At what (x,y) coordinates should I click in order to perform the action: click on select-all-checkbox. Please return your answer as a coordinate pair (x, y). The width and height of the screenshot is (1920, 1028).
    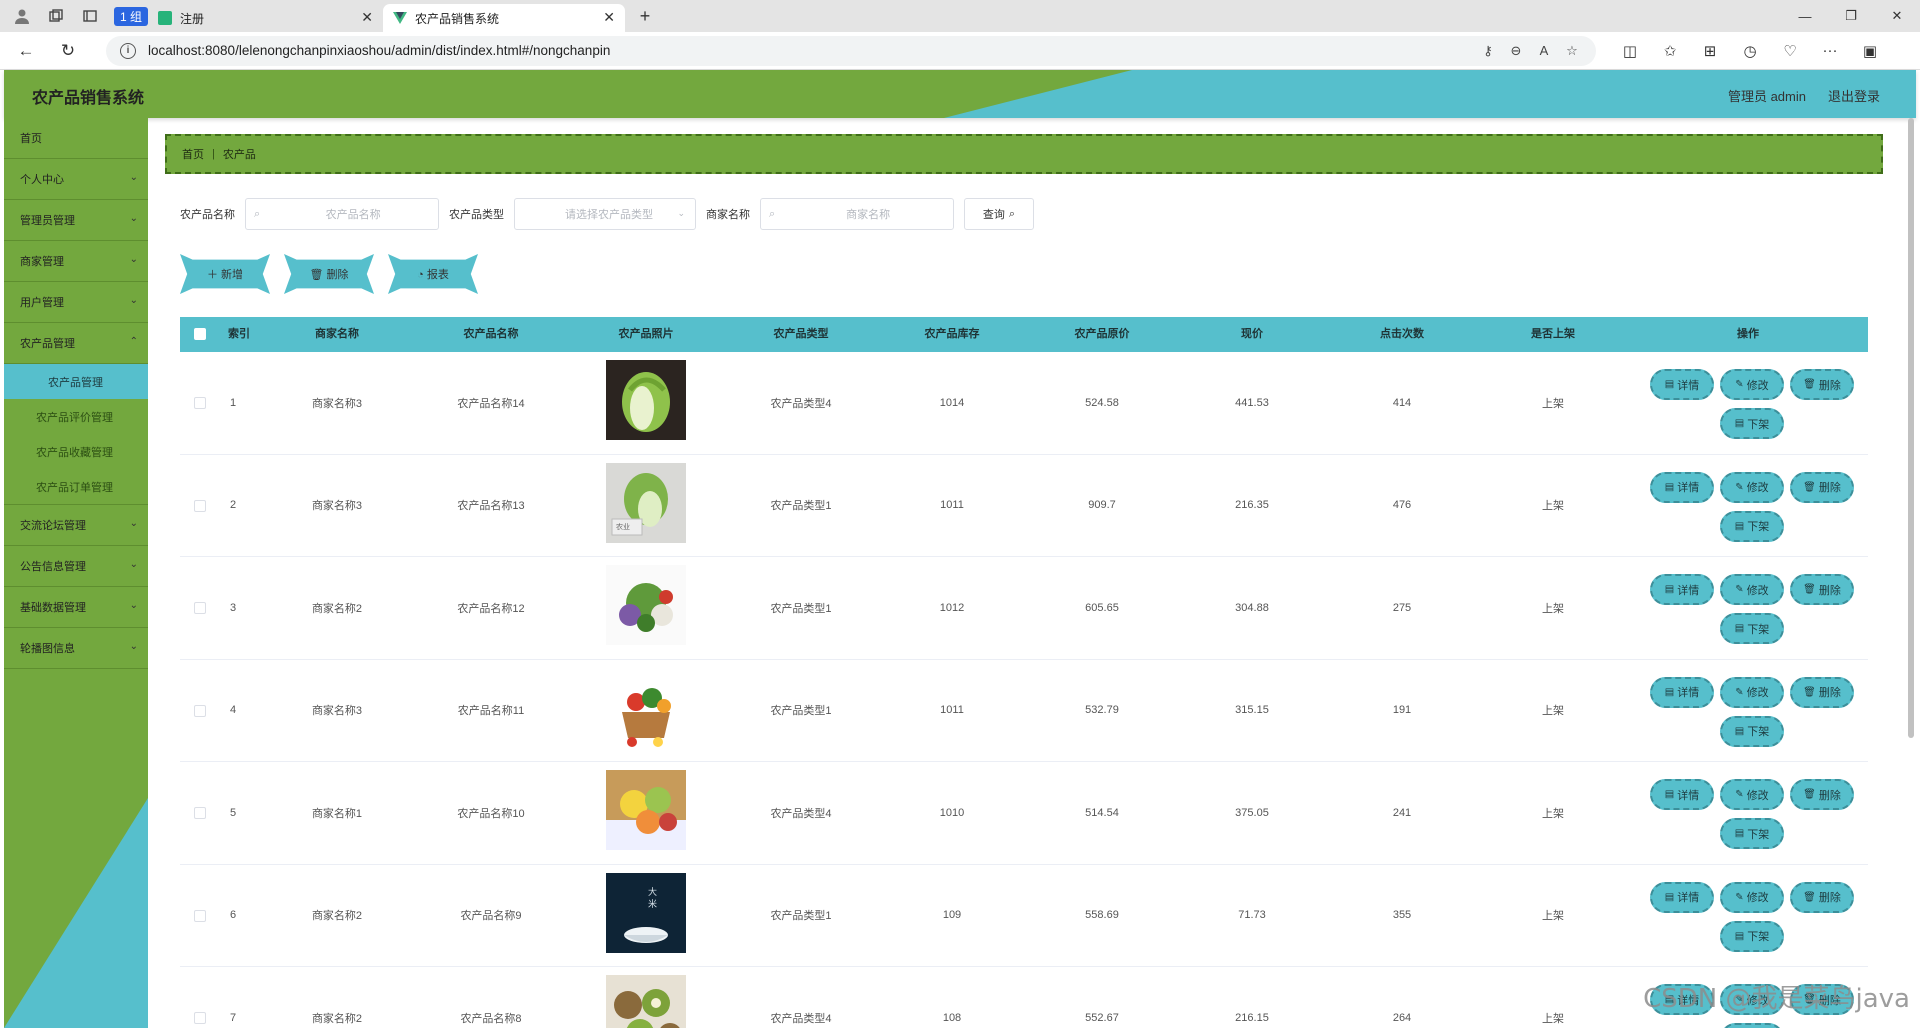
    Looking at the image, I should click on (200, 334).